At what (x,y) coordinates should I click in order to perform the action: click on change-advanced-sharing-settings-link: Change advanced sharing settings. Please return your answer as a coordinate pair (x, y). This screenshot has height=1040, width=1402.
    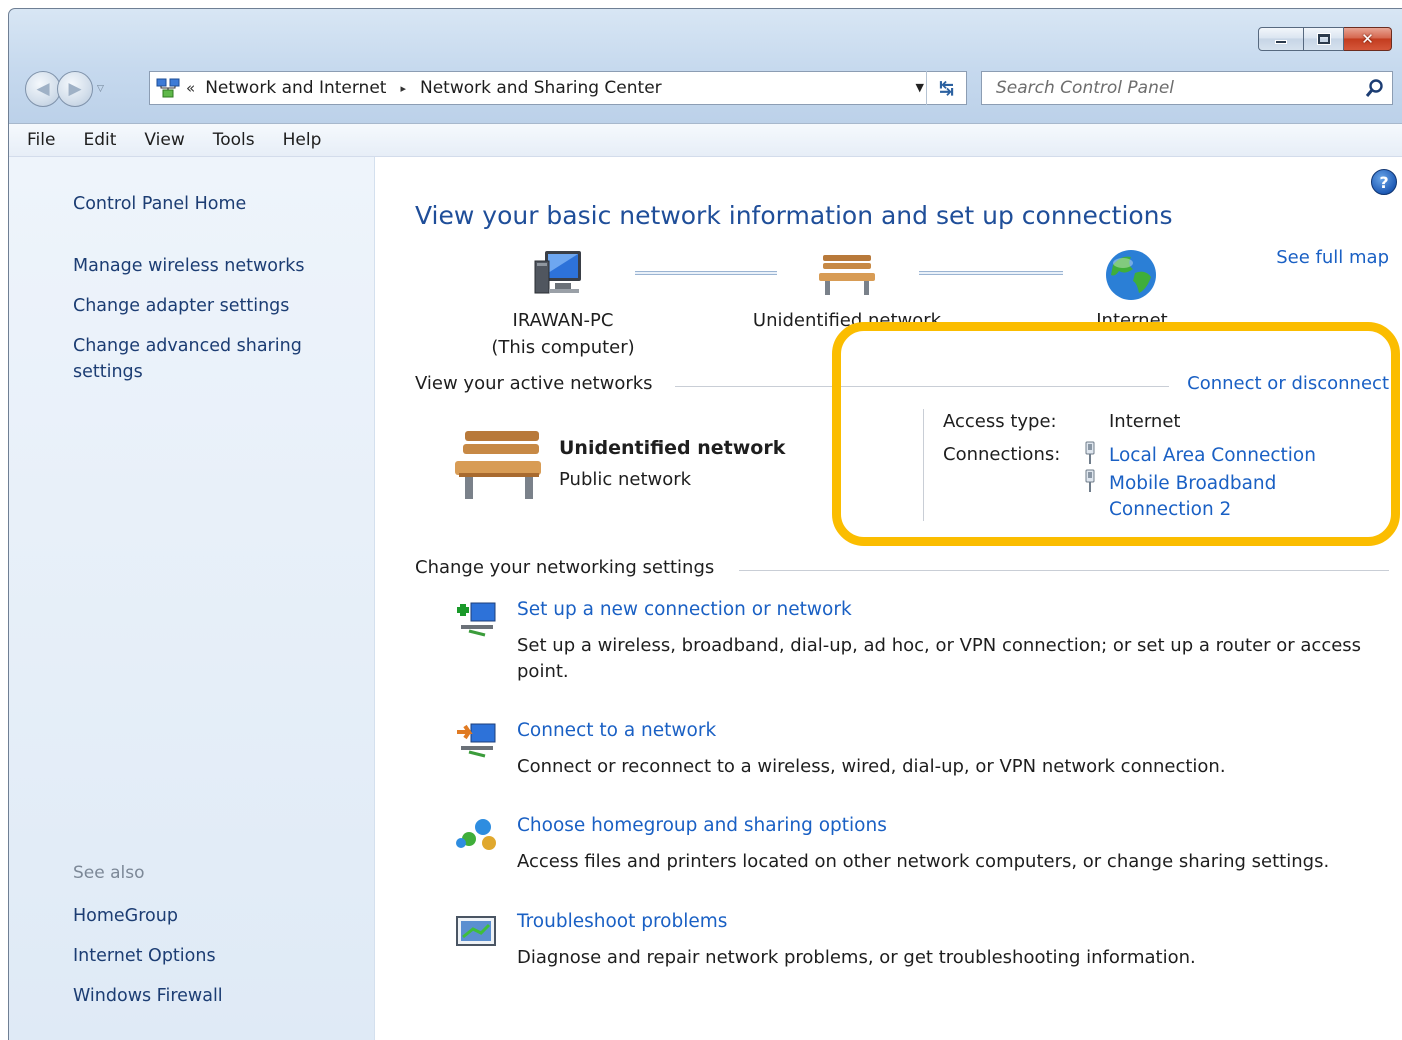
    Looking at the image, I should click on (208, 359).